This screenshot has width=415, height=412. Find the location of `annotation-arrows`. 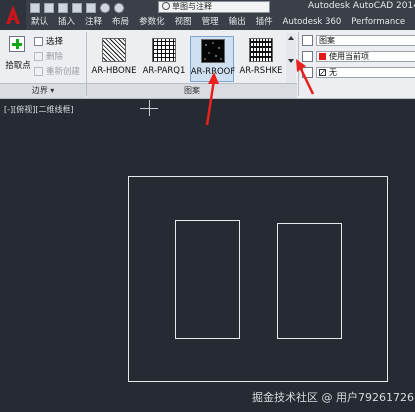

annotation-arrows is located at coordinates (260, 92).